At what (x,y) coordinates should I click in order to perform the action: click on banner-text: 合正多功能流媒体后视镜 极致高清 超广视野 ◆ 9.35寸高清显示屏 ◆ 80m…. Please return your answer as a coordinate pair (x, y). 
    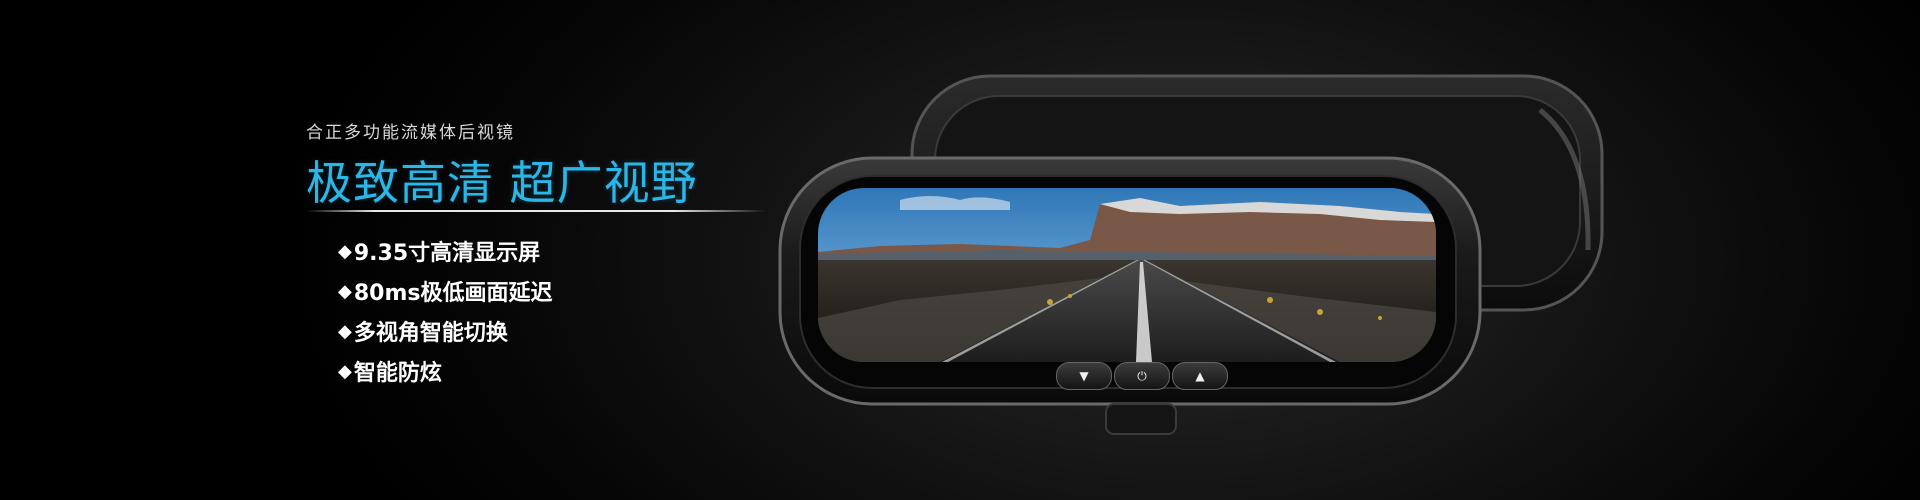
    Looking at the image, I should click on (536, 252).